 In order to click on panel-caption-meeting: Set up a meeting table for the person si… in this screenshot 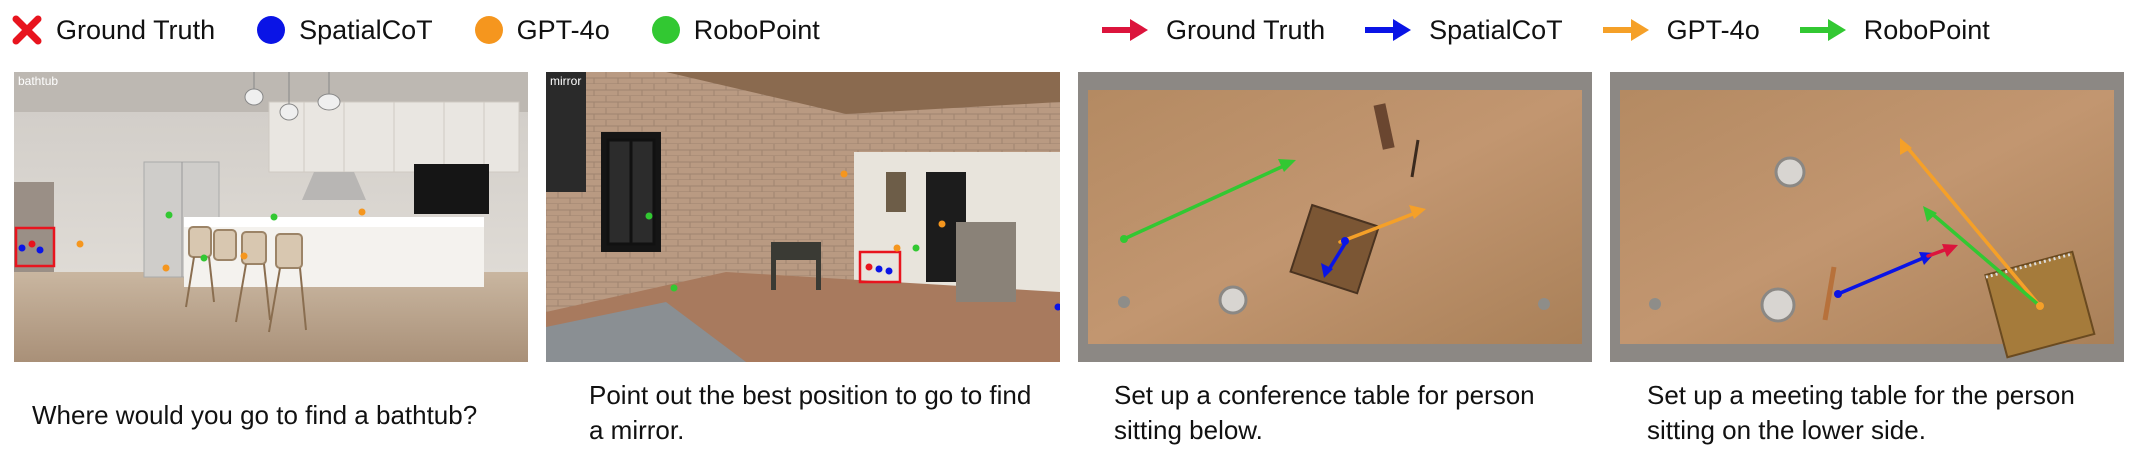, I will do `click(1861, 412)`.